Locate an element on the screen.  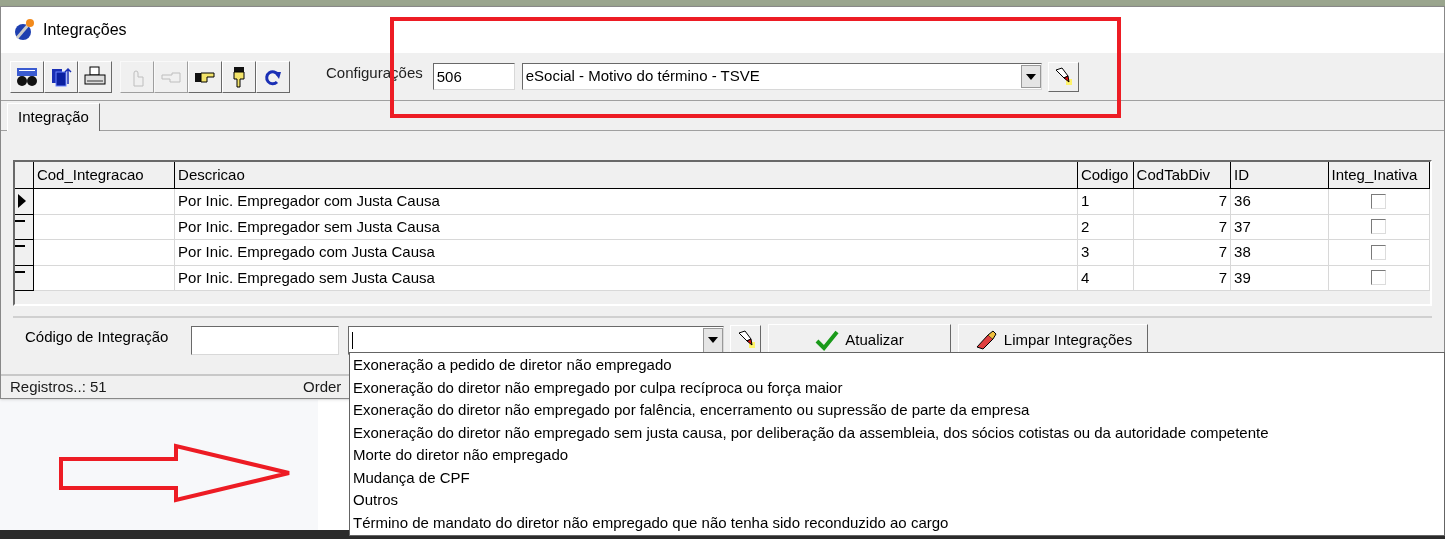
tab: Integração is located at coordinates (53, 117).